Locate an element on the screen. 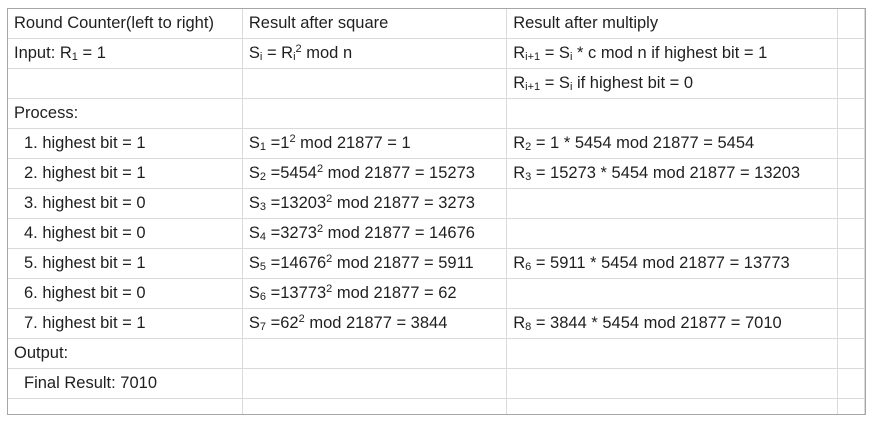  formula-row-2: Ri+1 = Si if highest bit = 0 is located at coordinates (436, 83).